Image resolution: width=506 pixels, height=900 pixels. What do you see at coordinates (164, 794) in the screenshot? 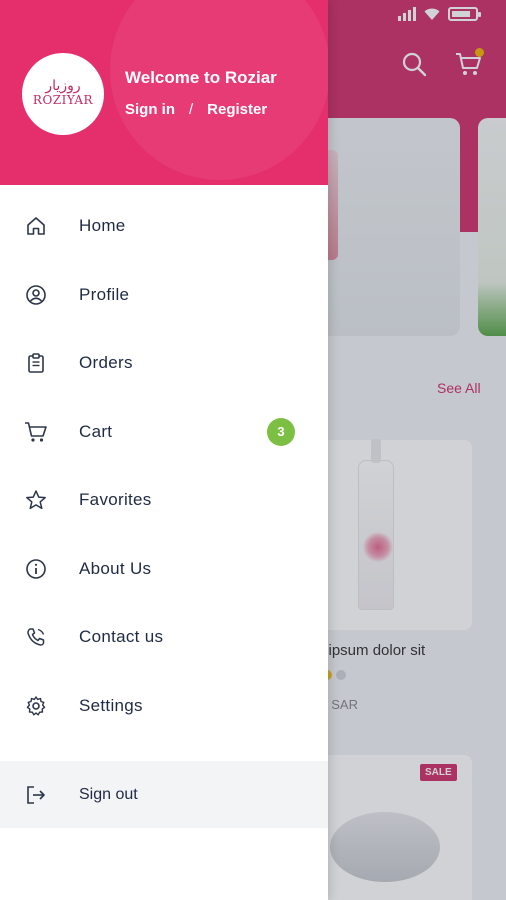
I see `sign-out-button: Sign out` at bounding box center [164, 794].